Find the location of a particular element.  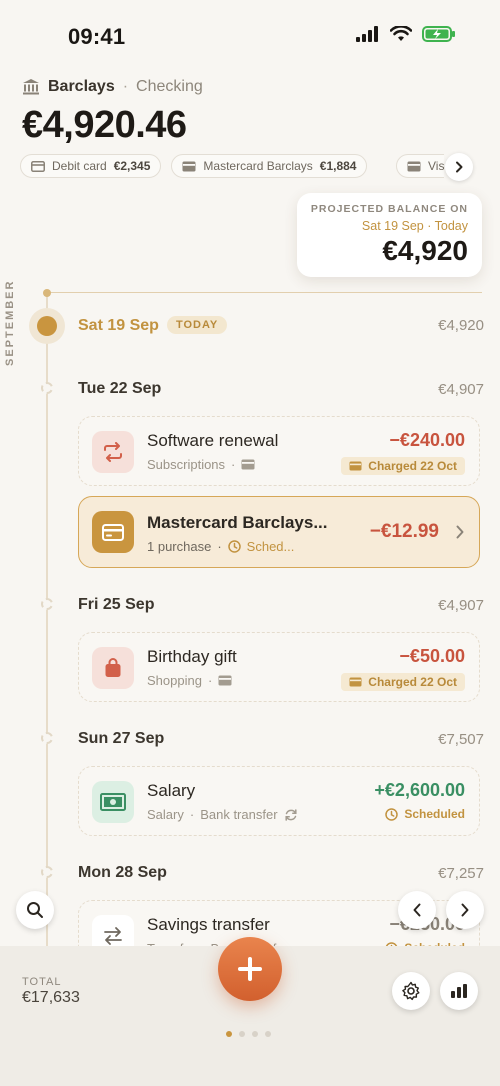

day-label-text: Sat 19 Sep is located at coordinates (118, 325).